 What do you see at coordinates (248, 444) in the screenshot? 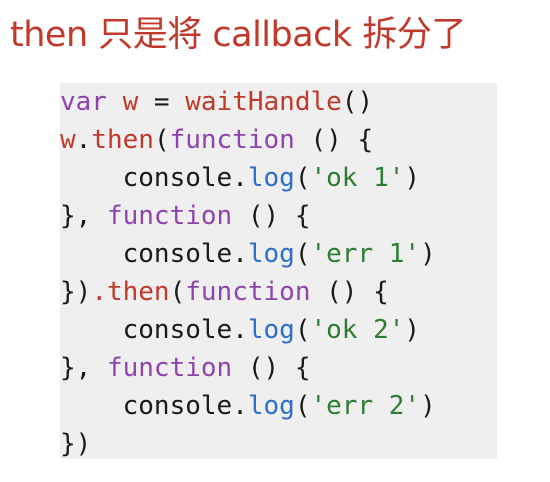
I see `code-line-10: })` at bounding box center [248, 444].